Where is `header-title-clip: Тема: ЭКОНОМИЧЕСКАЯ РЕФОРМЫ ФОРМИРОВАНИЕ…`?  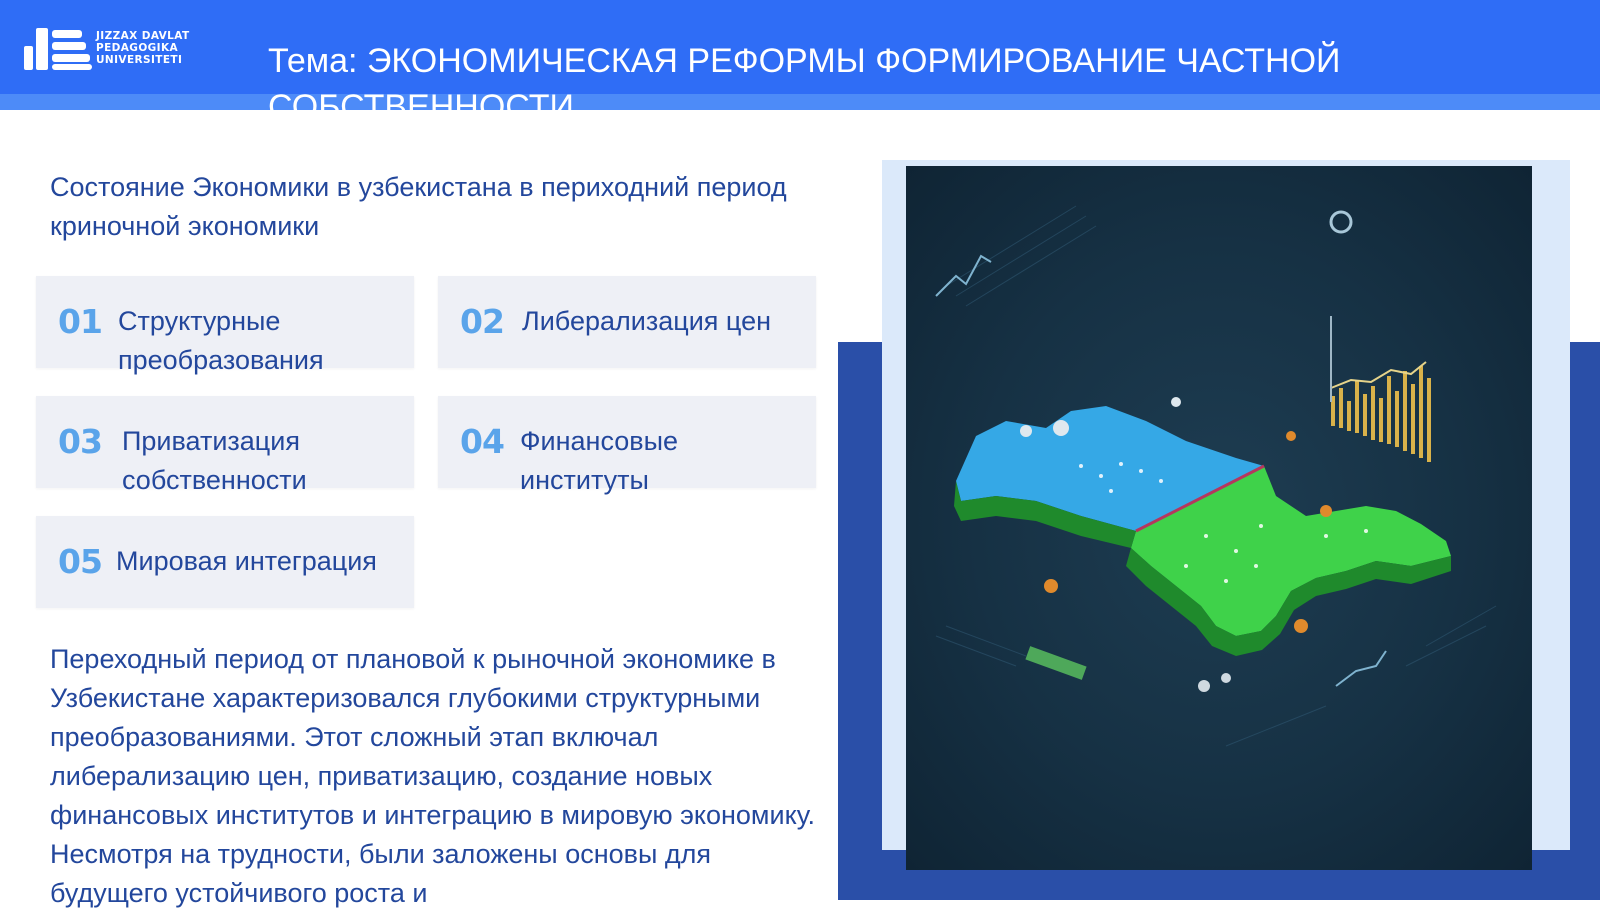
header-title-clip: Тема: ЭКОНОМИЧЕСКАЯ РЕФОРМЫ ФОРМИРОВАНИЕ… is located at coordinates (800, 56).